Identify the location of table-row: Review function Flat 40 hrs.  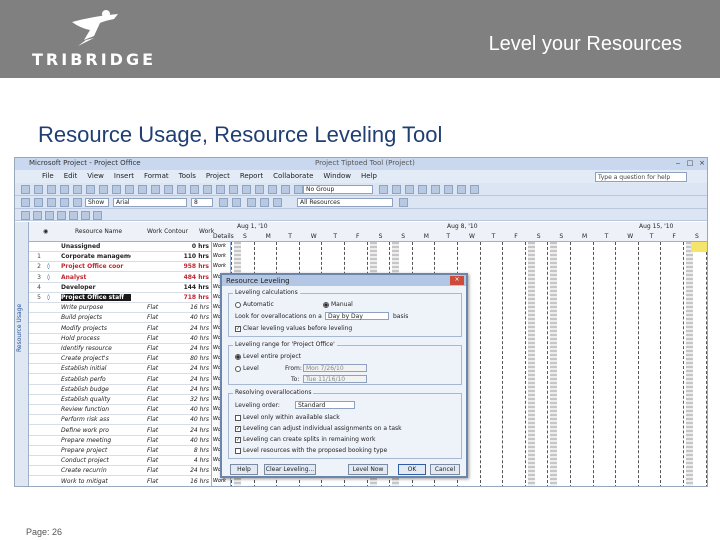
(120, 410).